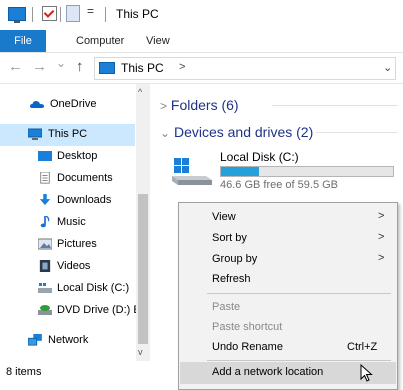  Describe the element at coordinates (235, 259) in the screenshot. I see `context-item-label: Group by` at that location.